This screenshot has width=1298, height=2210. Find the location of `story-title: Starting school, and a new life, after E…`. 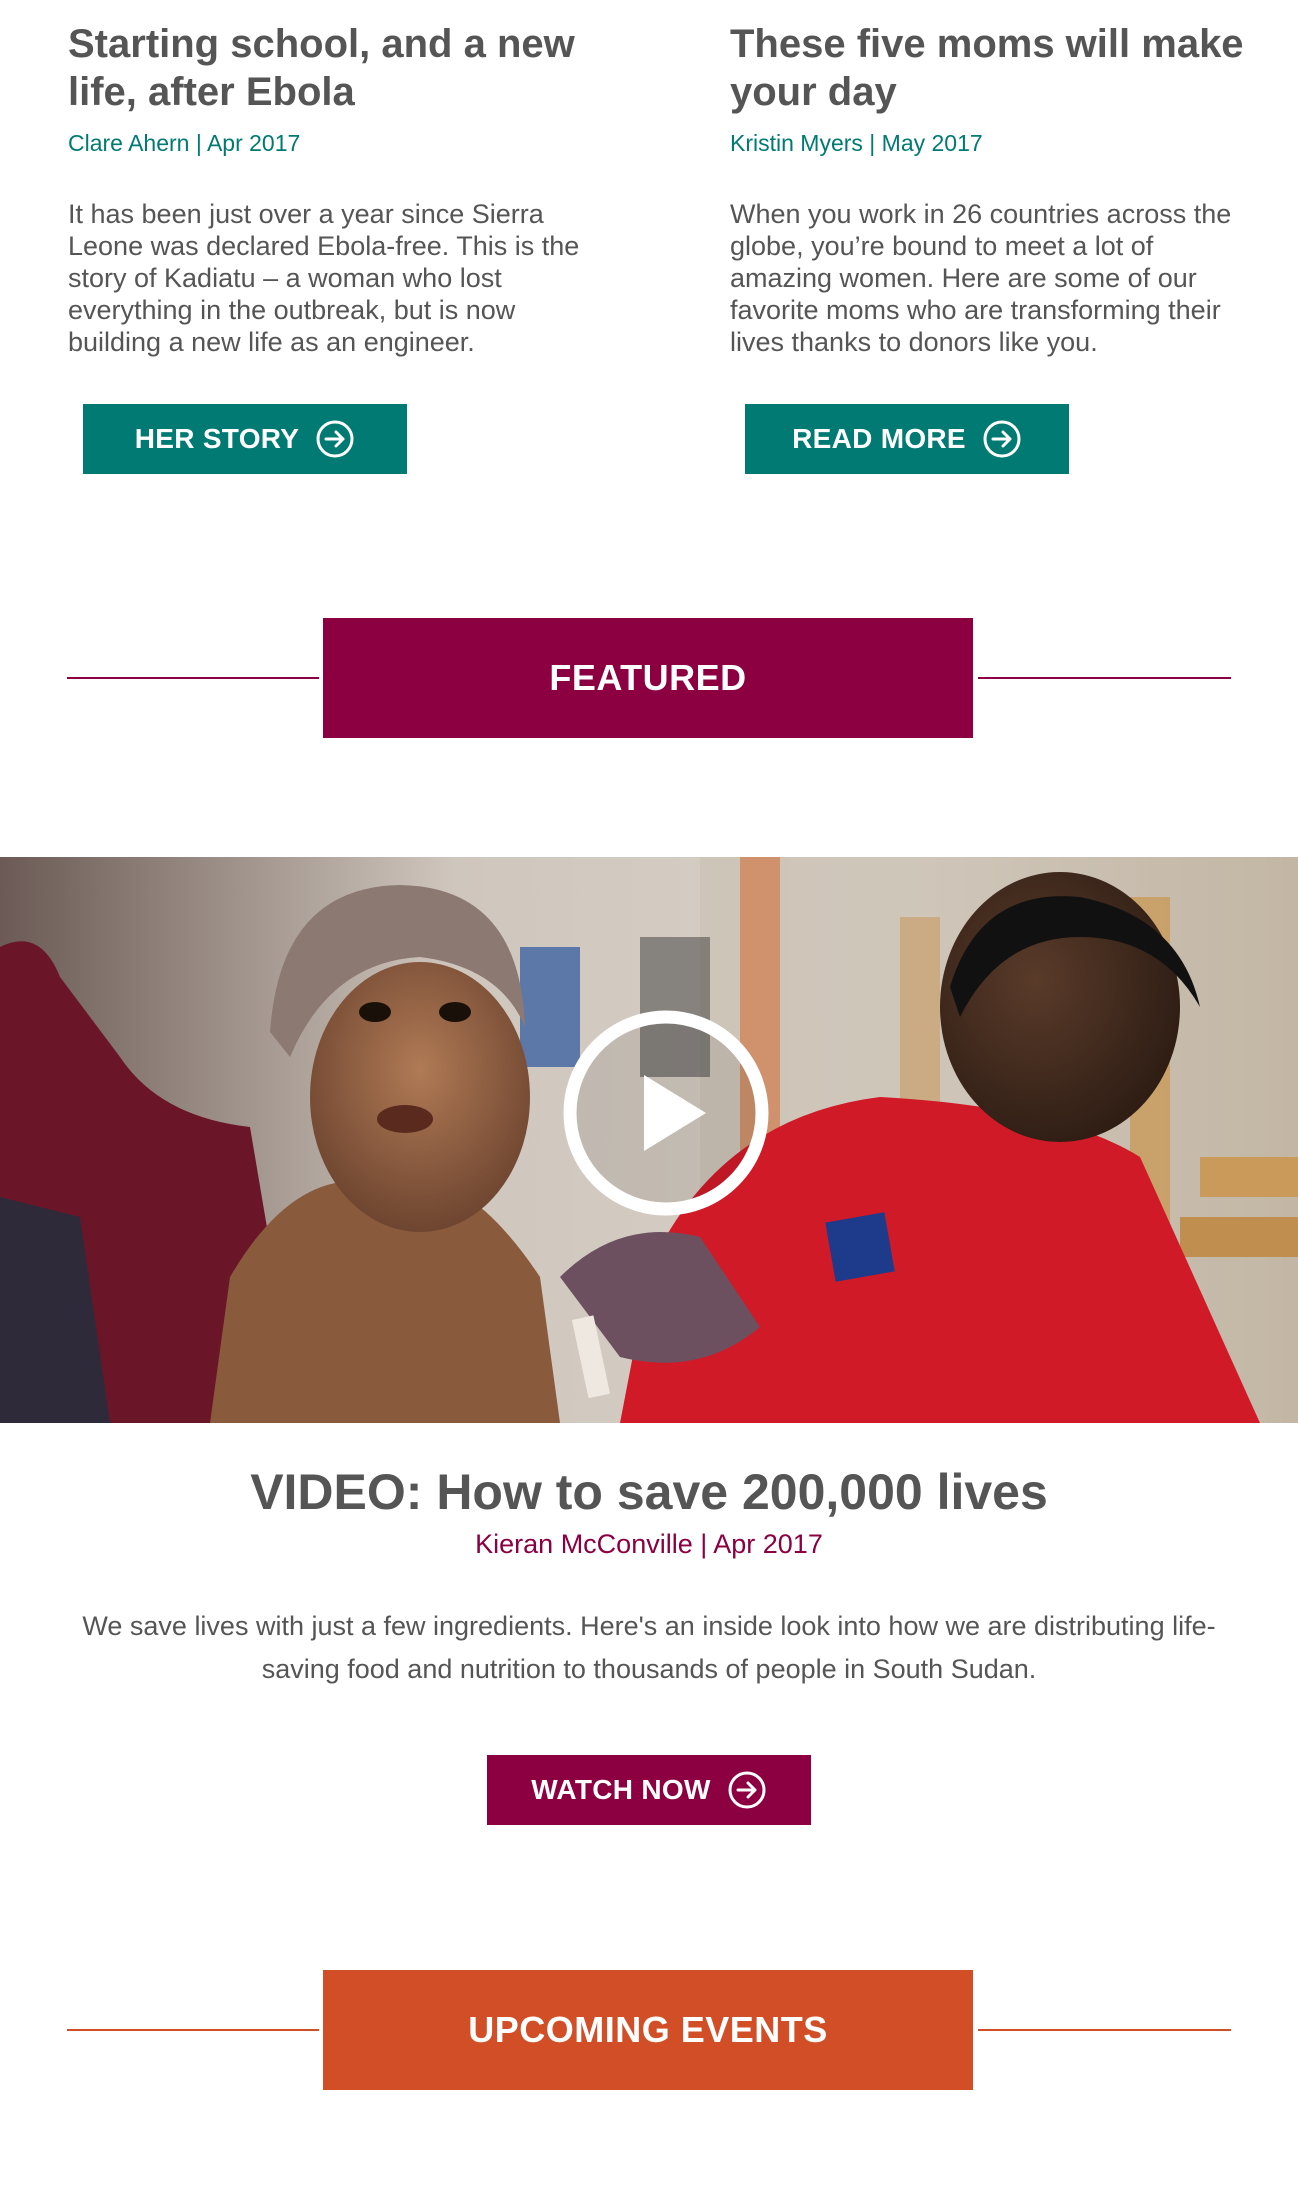

story-title: Starting school, and a new life, after E… is located at coordinates (328, 68).